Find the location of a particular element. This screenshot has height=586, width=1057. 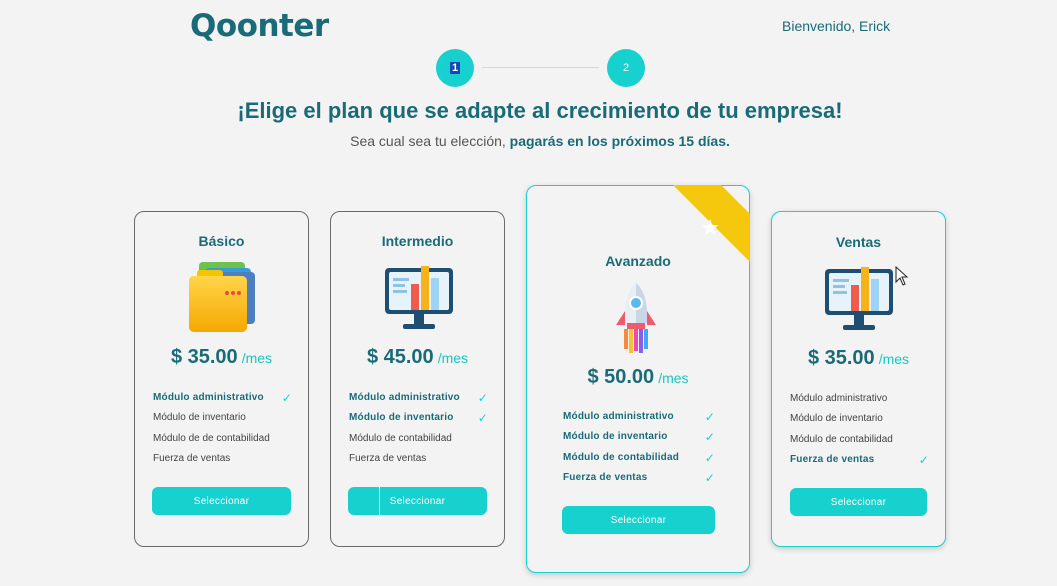

plan-title: Ventas is located at coordinates (858, 242).